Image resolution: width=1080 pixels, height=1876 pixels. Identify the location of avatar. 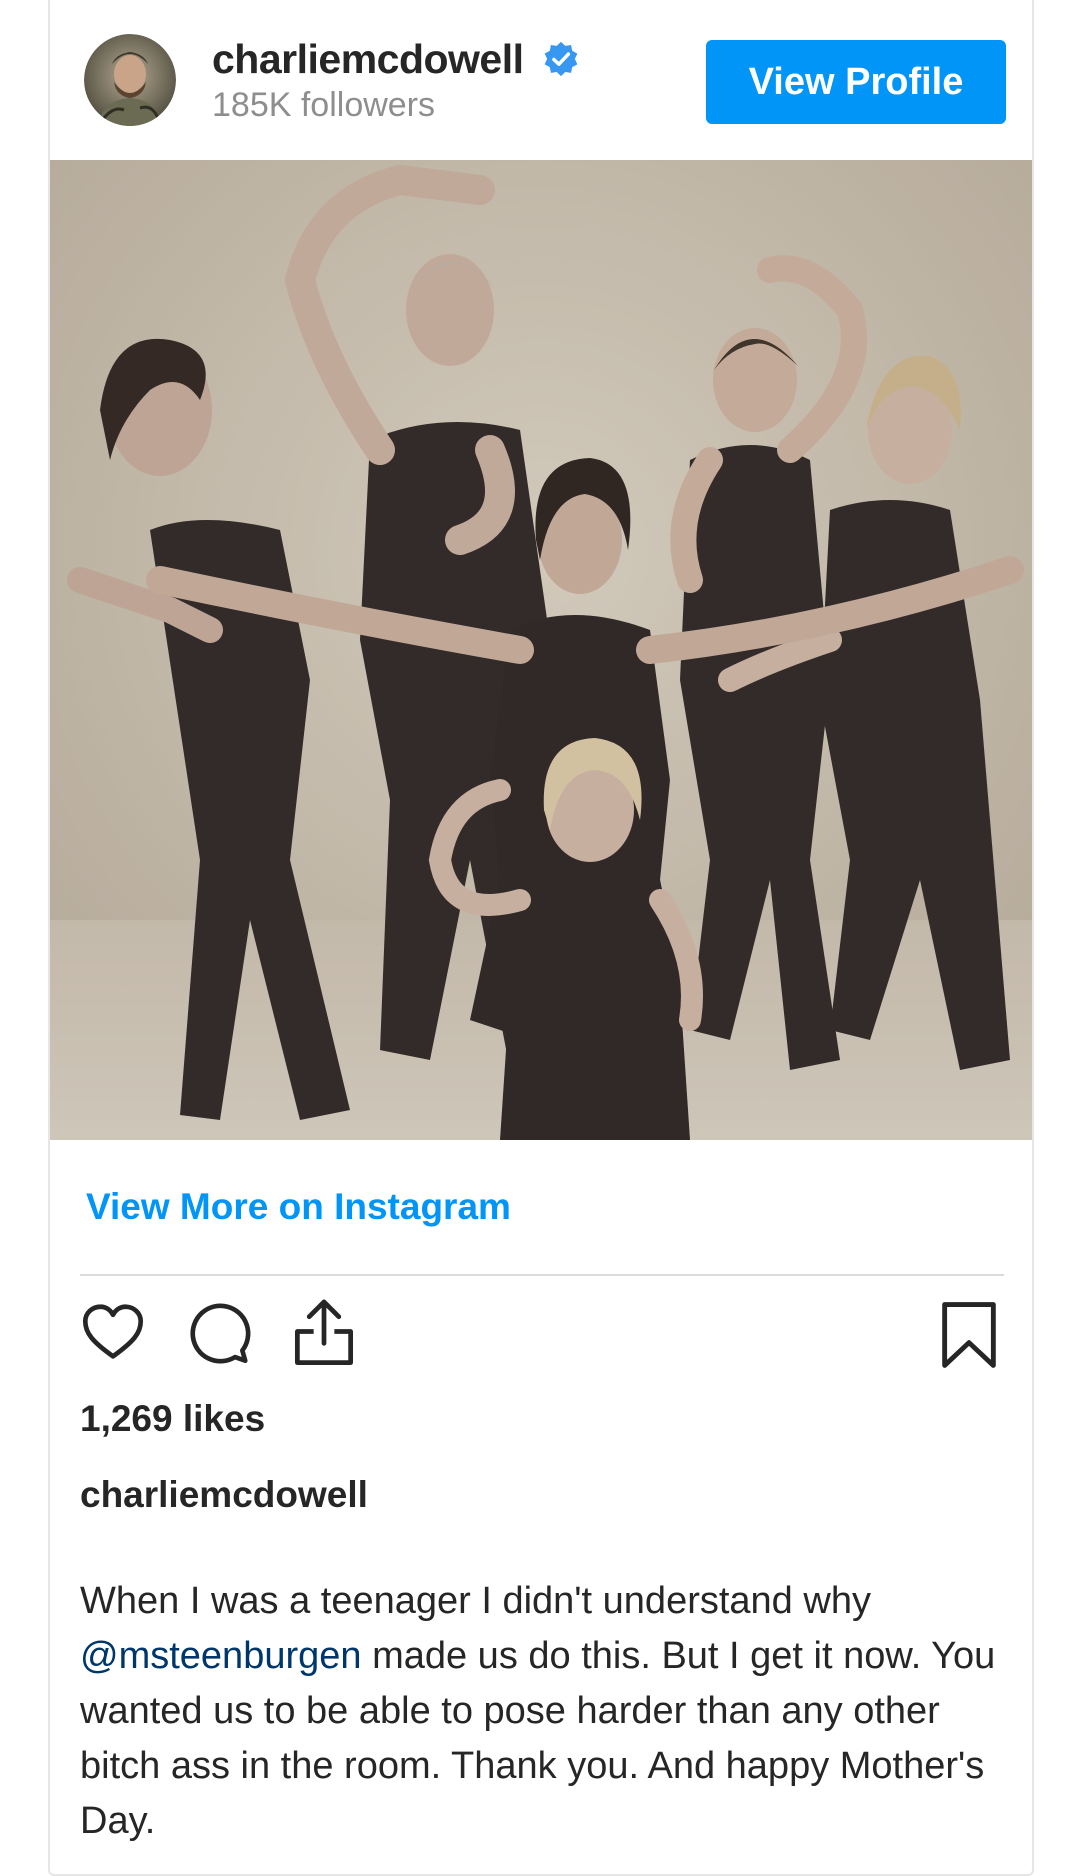
(130, 80).